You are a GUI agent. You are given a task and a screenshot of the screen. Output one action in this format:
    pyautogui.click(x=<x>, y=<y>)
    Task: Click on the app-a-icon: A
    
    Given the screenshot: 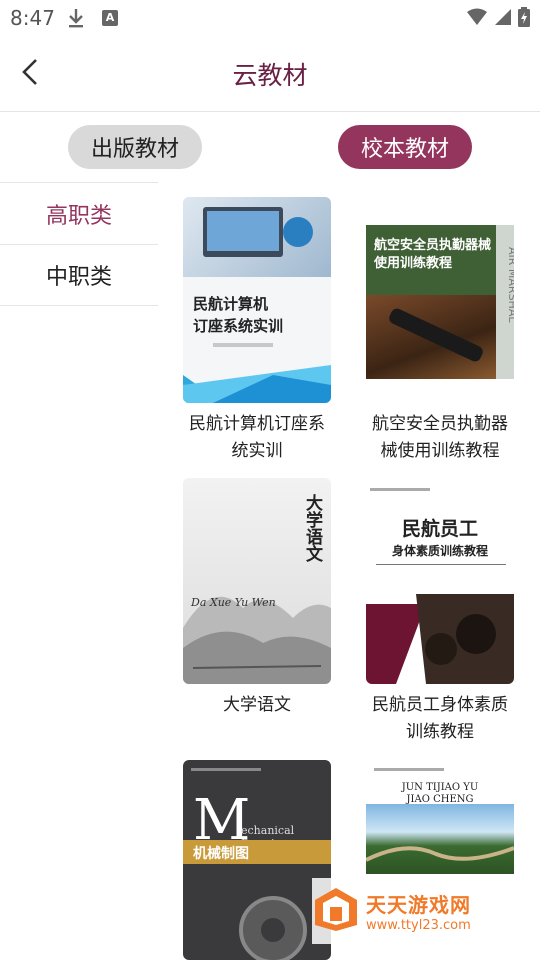 What is the action you would take?
    pyautogui.click(x=110, y=18)
    